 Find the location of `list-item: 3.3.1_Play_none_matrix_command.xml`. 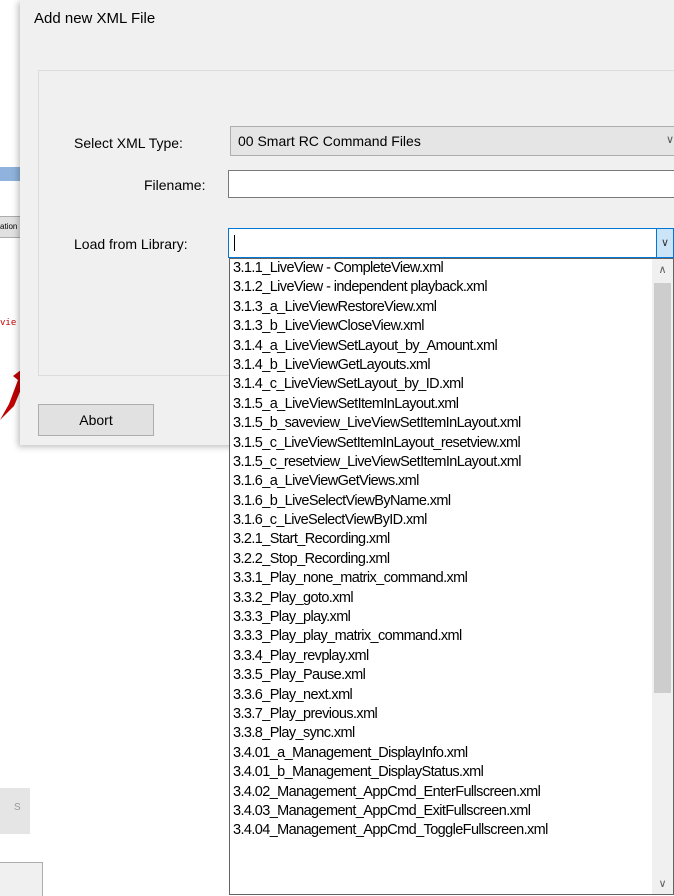

list-item: 3.3.1_Play_none_matrix_command.xml is located at coordinates (441, 578).